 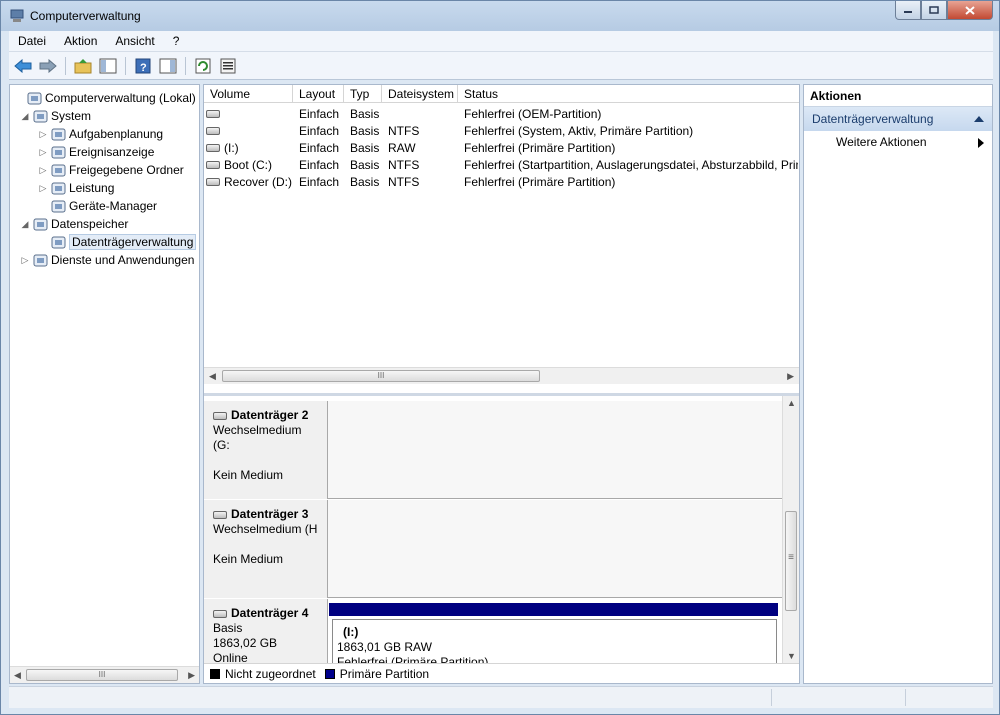 I want to click on scroll-up-arrow: ▲, so click(x=791, y=403).